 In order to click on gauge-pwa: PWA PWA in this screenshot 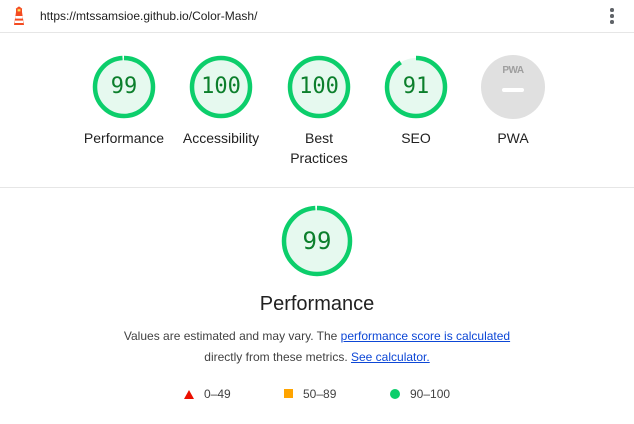, I will do `click(513, 101)`.